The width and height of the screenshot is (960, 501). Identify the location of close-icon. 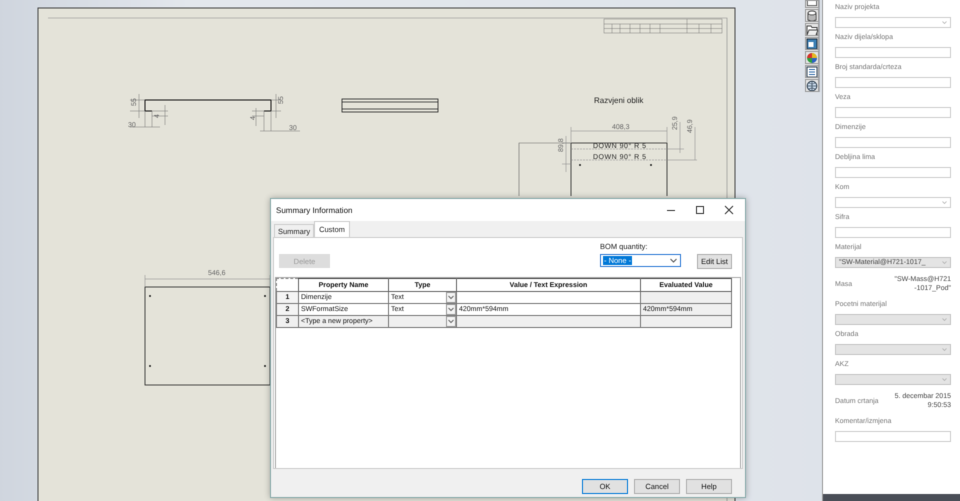
(729, 210).